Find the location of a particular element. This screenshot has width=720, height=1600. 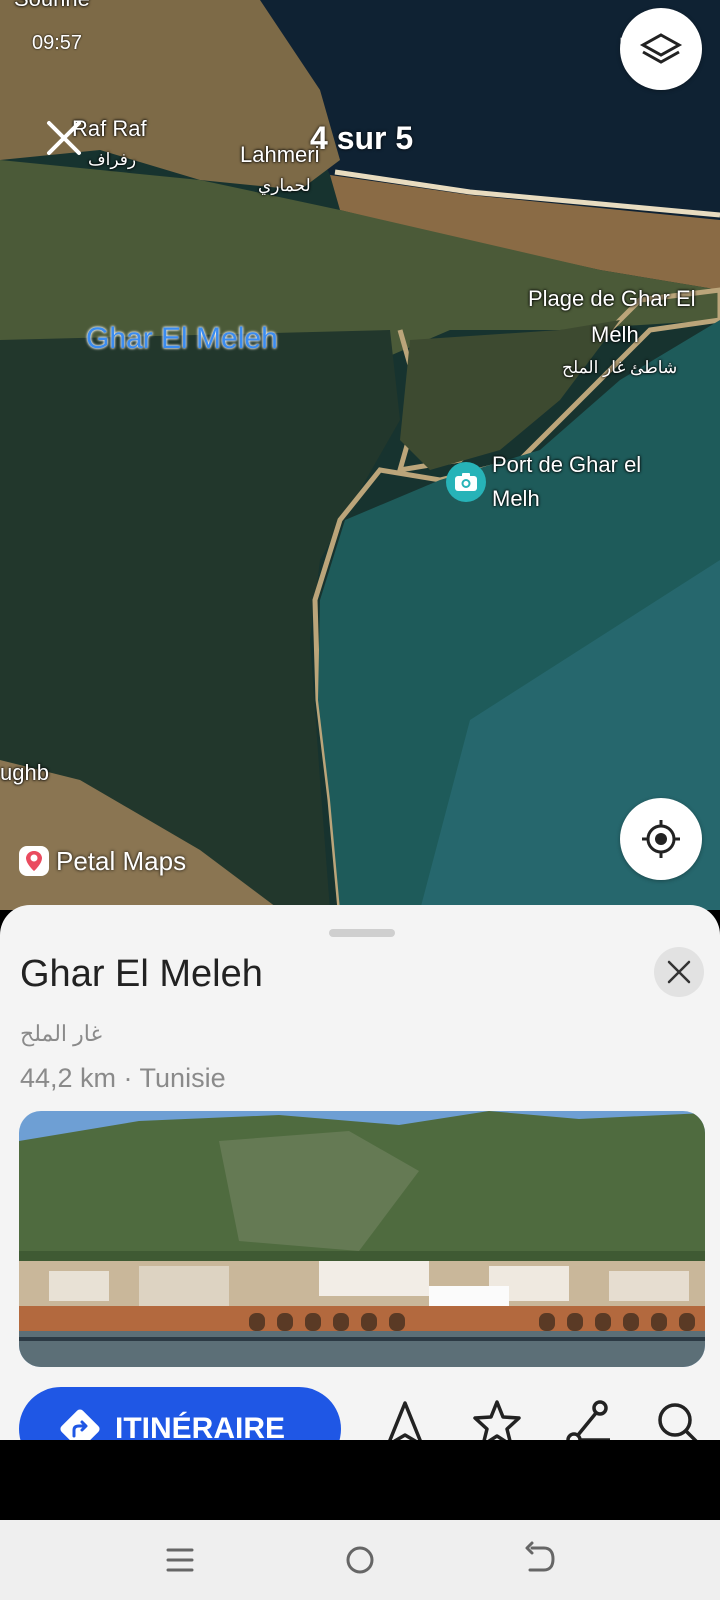

poi-port-marker is located at coordinates (466, 482).